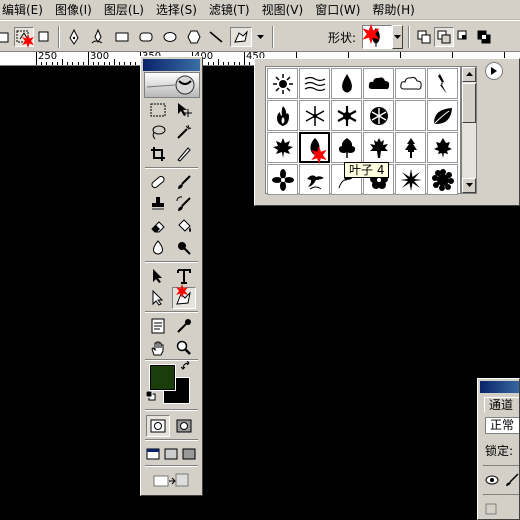 The image size is (520, 520). What do you see at coordinates (501, 405) in the screenshot?
I see `tab-channels: 通道` at bounding box center [501, 405].